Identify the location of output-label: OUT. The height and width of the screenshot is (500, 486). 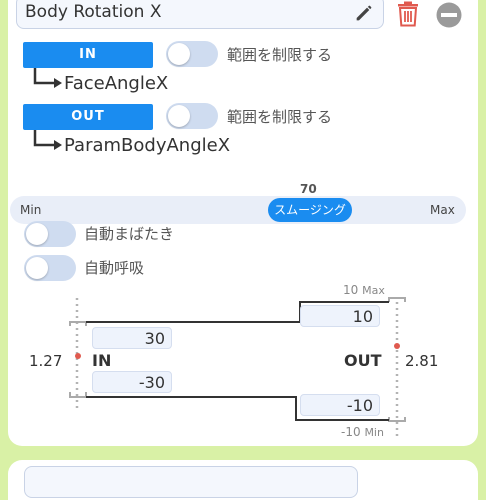
(363, 360).